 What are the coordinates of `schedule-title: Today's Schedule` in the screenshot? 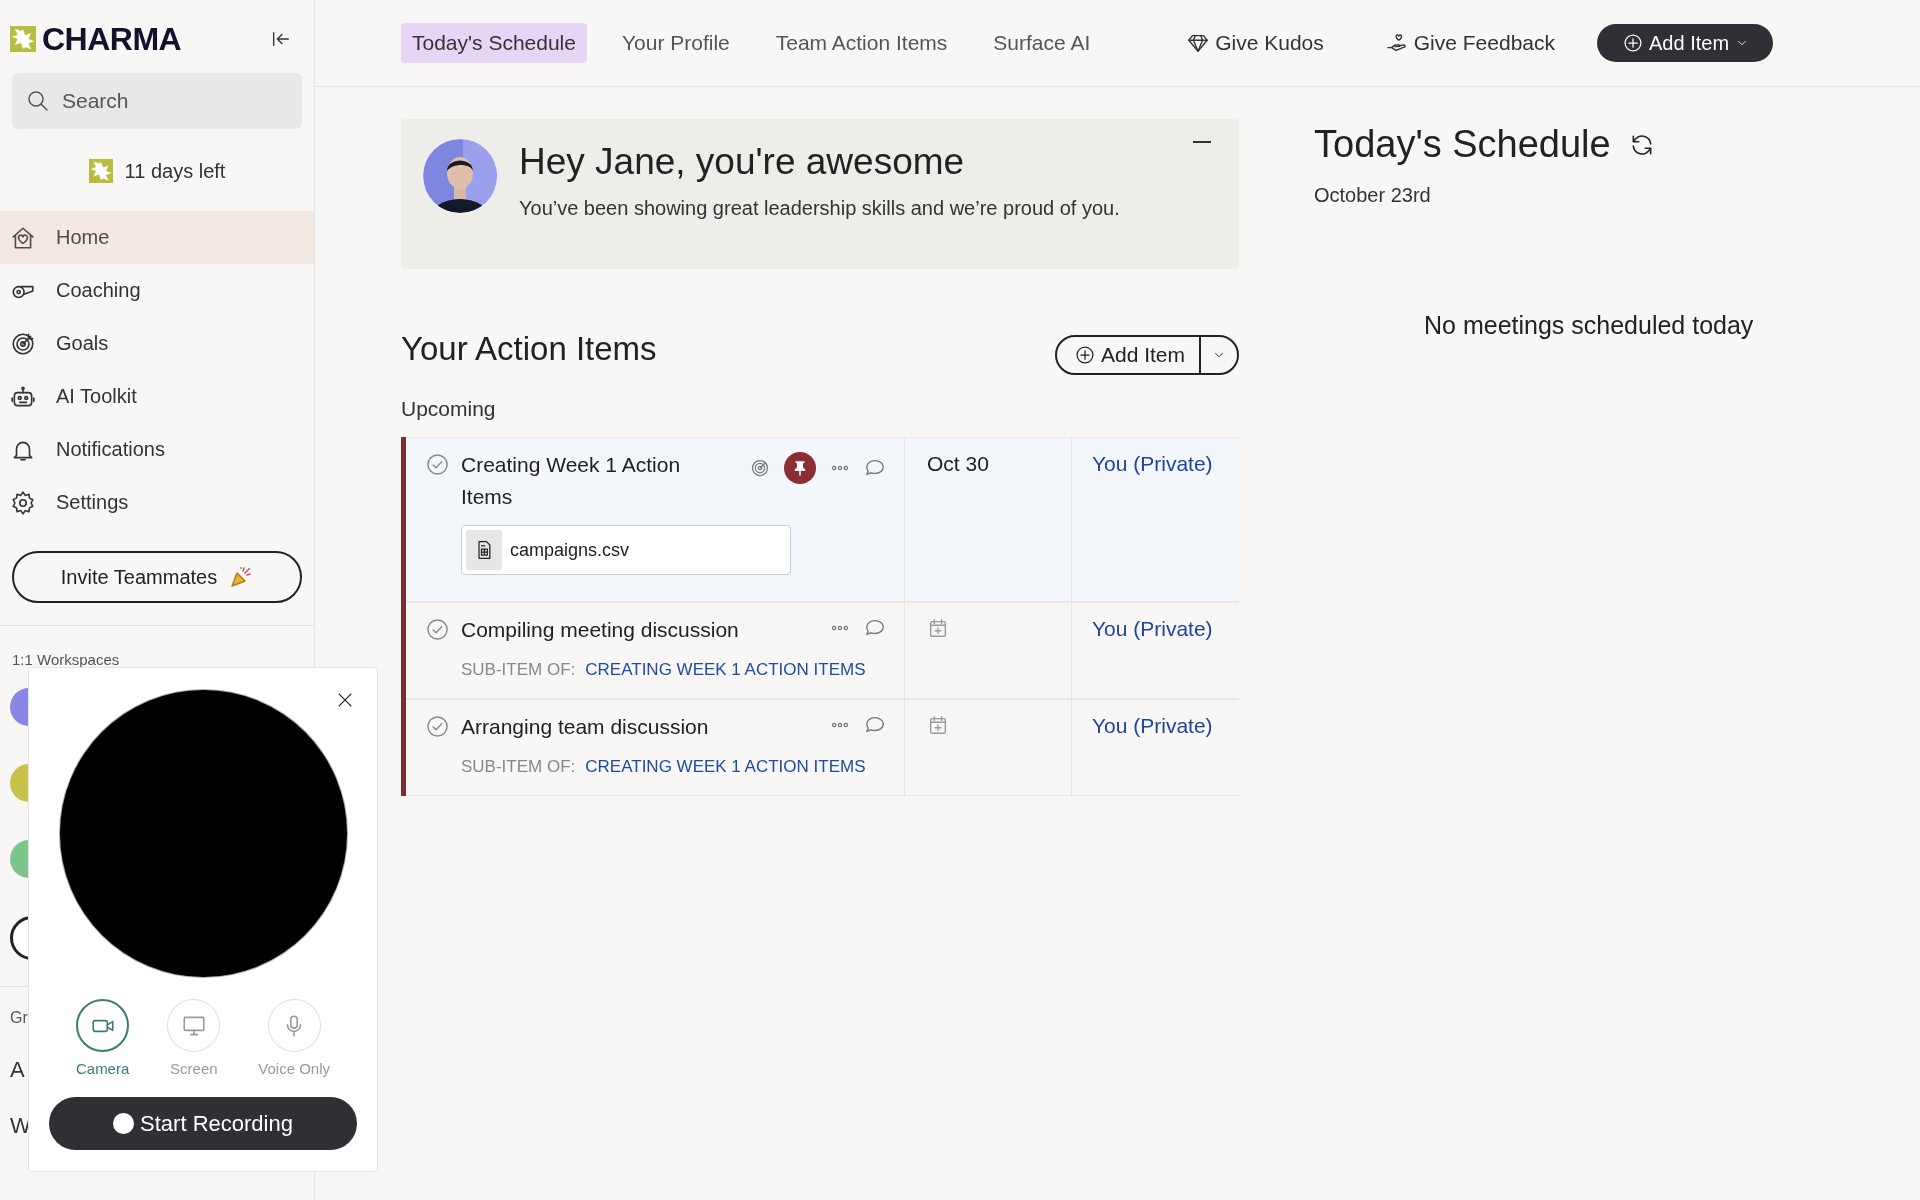 It's located at (1462, 144).